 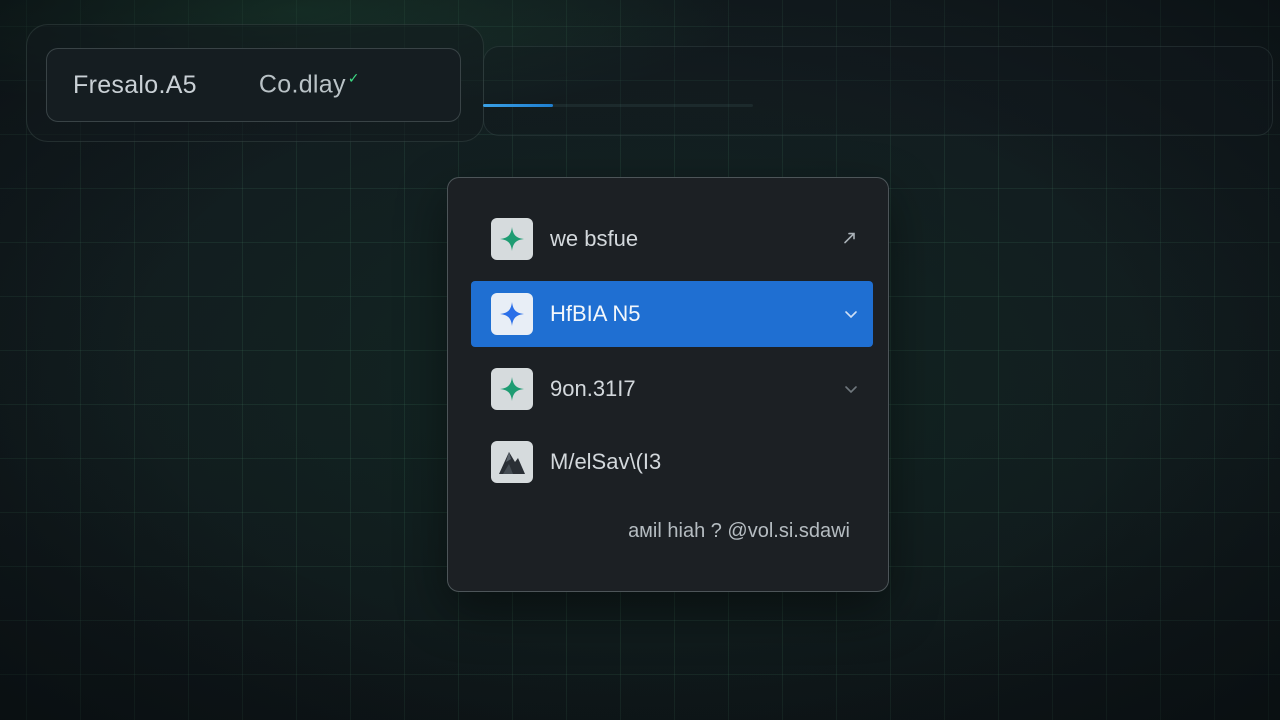 I want to click on menu-footer-text: aмil hiah ? @vol.si.sdawi, so click(x=739, y=531).